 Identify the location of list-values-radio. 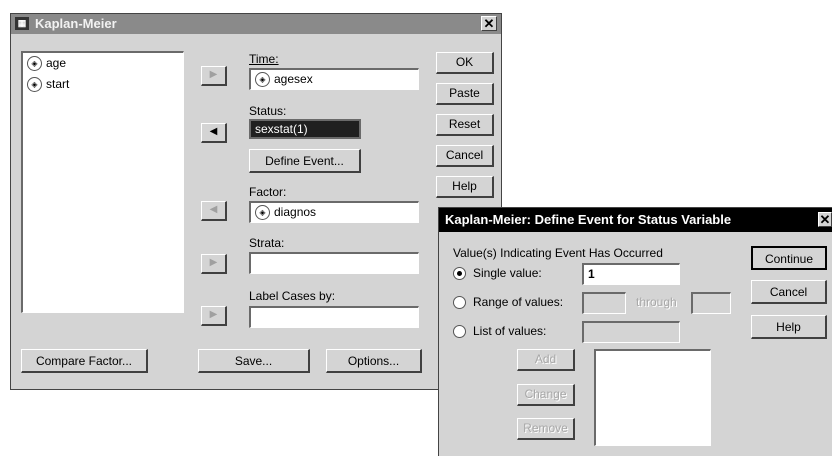
(459, 331).